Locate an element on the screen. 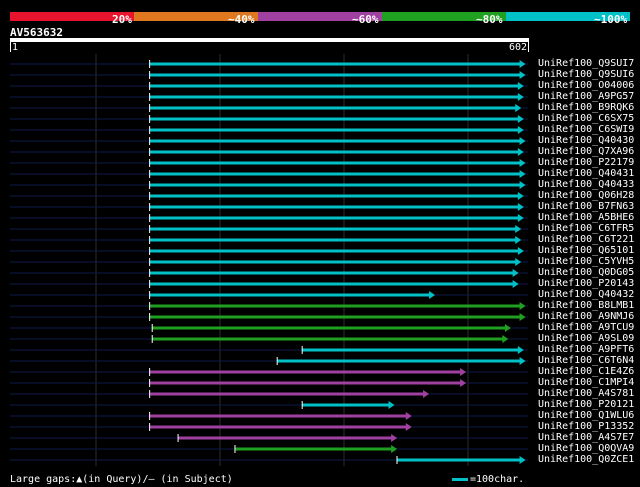 The image size is (640, 487). hit-label: UniRef100_C6TFR5 is located at coordinates (586, 228).